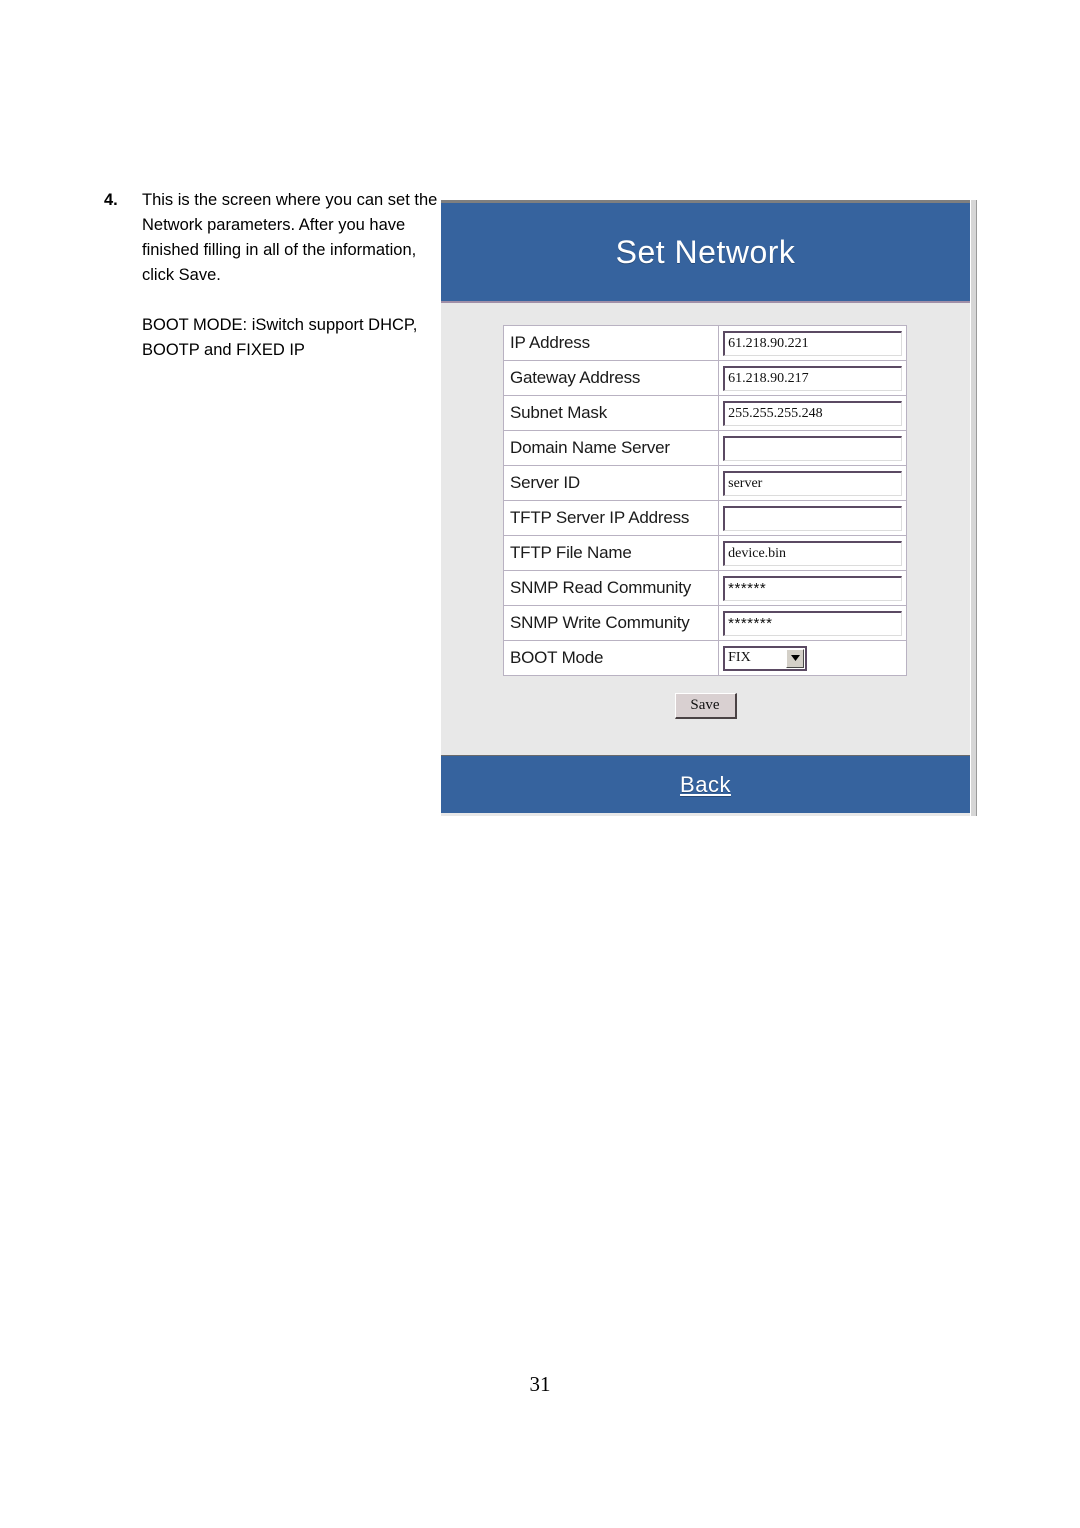 This screenshot has height=1528, width=1080. I want to click on save-button: Save, so click(705, 706).